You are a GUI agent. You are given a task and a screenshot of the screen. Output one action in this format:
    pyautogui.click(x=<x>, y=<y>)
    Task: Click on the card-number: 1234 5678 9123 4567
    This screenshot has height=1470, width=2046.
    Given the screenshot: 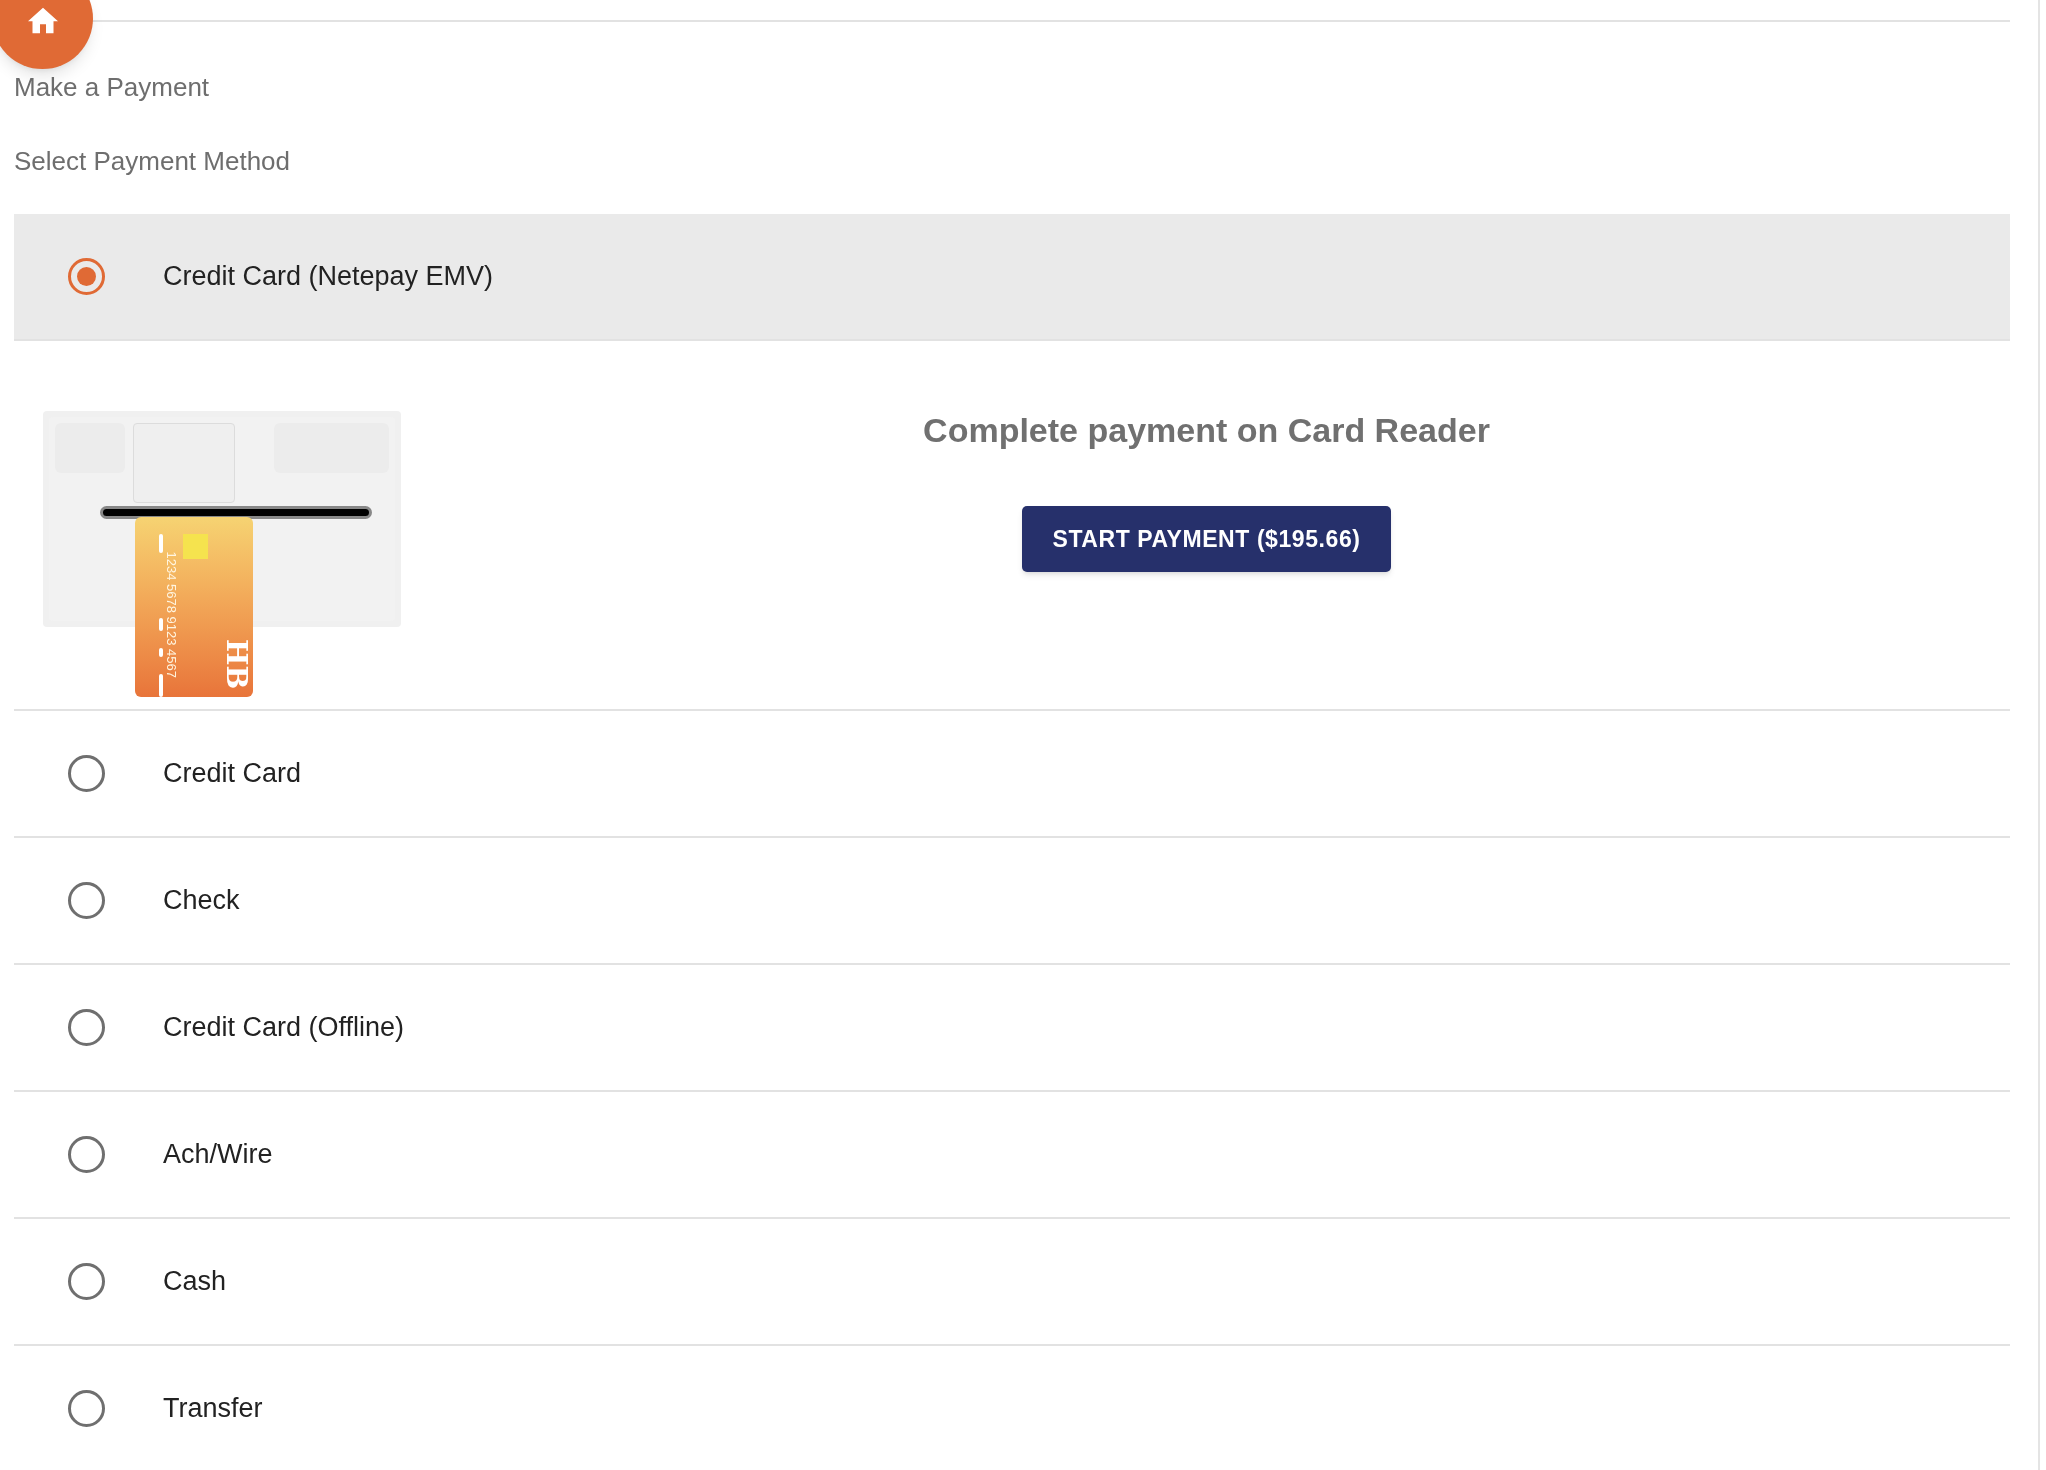 What is the action you would take?
    pyautogui.click(x=171, y=615)
    